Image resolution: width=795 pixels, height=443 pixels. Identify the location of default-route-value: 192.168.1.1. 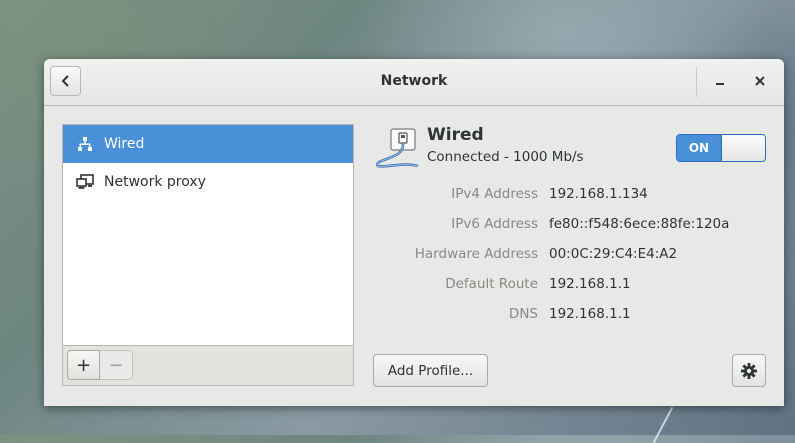
(590, 284).